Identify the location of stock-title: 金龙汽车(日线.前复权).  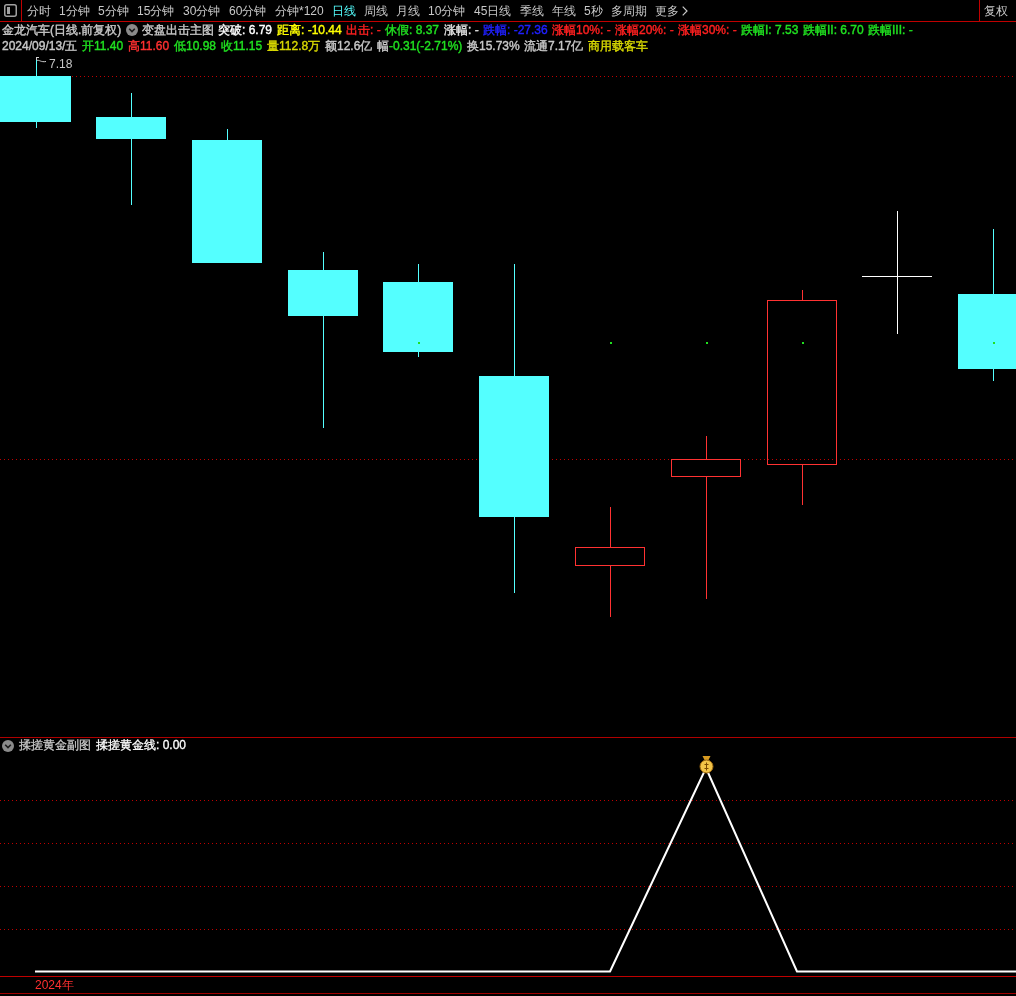
(62, 30).